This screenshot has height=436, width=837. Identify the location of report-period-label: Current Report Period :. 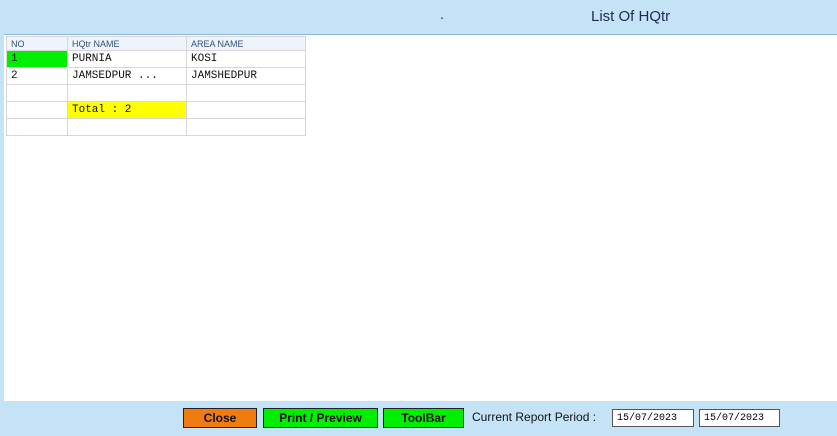
(534, 417).